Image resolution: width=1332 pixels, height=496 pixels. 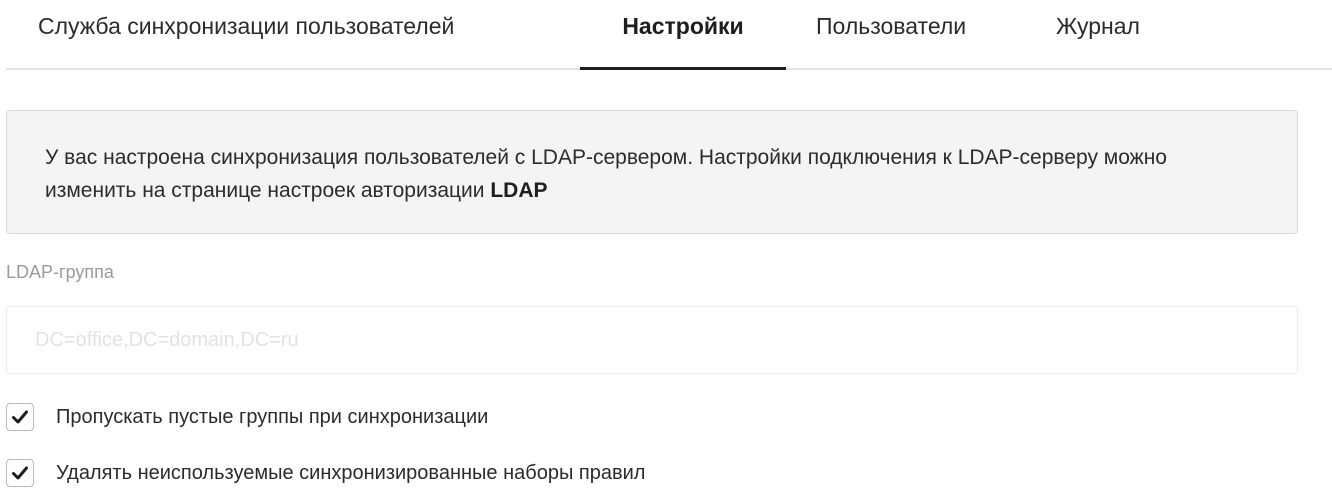 What do you see at coordinates (518, 190) in the screenshot?
I see `ldap-auth-settings-link: LDAP` at bounding box center [518, 190].